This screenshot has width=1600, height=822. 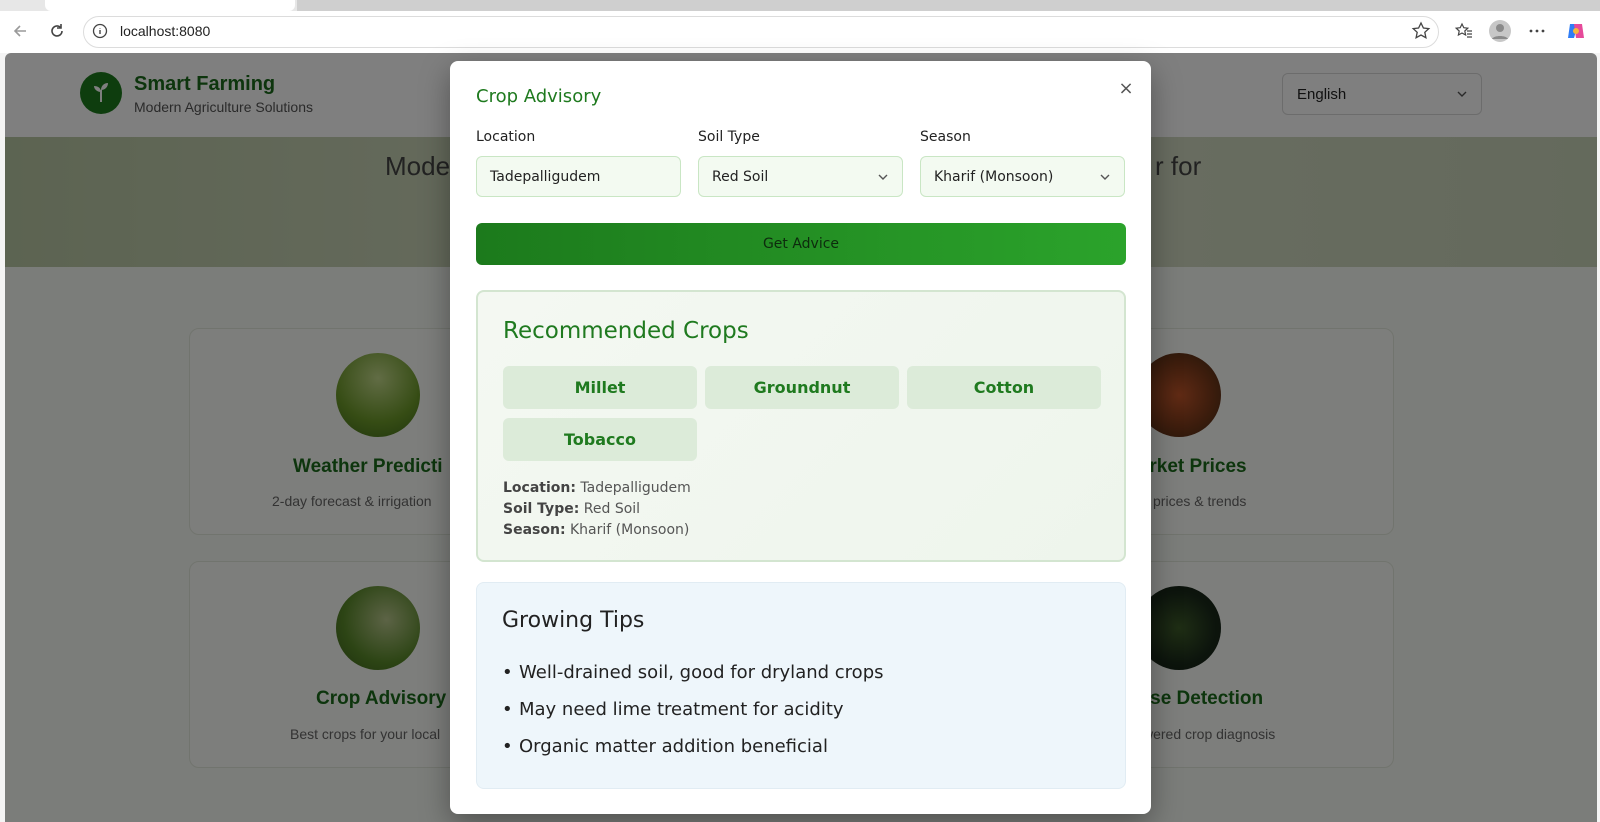 What do you see at coordinates (945, 137) in the screenshot?
I see `season-label: Season` at bounding box center [945, 137].